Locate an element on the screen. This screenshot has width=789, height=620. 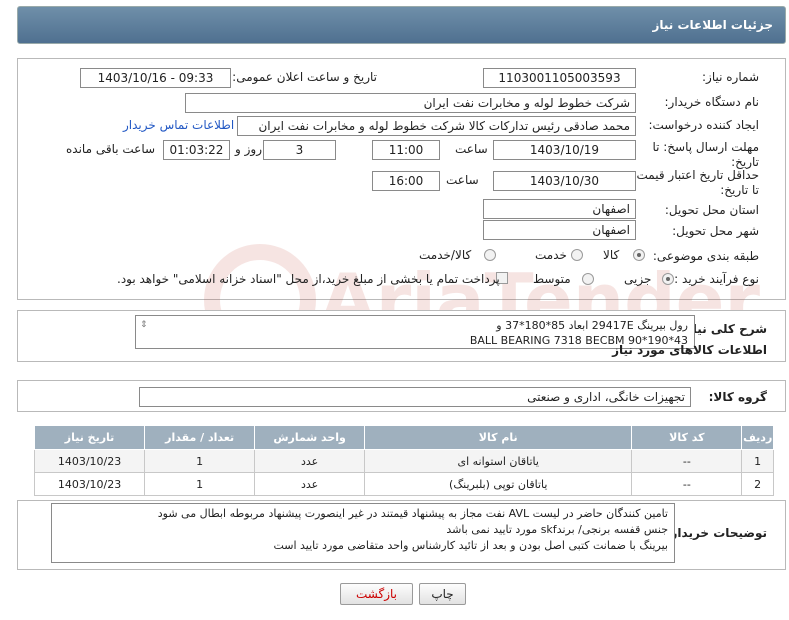
city-field: اصفهان is located at coordinates (559, 230).